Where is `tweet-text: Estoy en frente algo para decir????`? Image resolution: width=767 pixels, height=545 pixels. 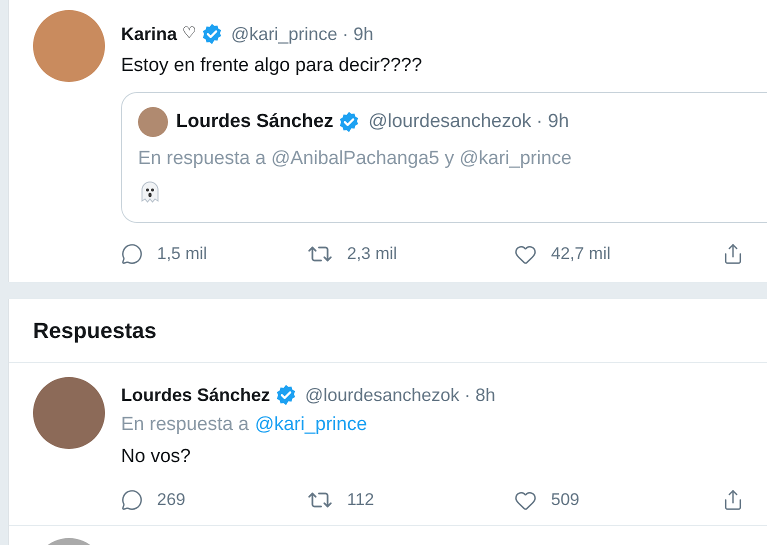
tweet-text: Estoy en frente algo para decir???? is located at coordinates (272, 66).